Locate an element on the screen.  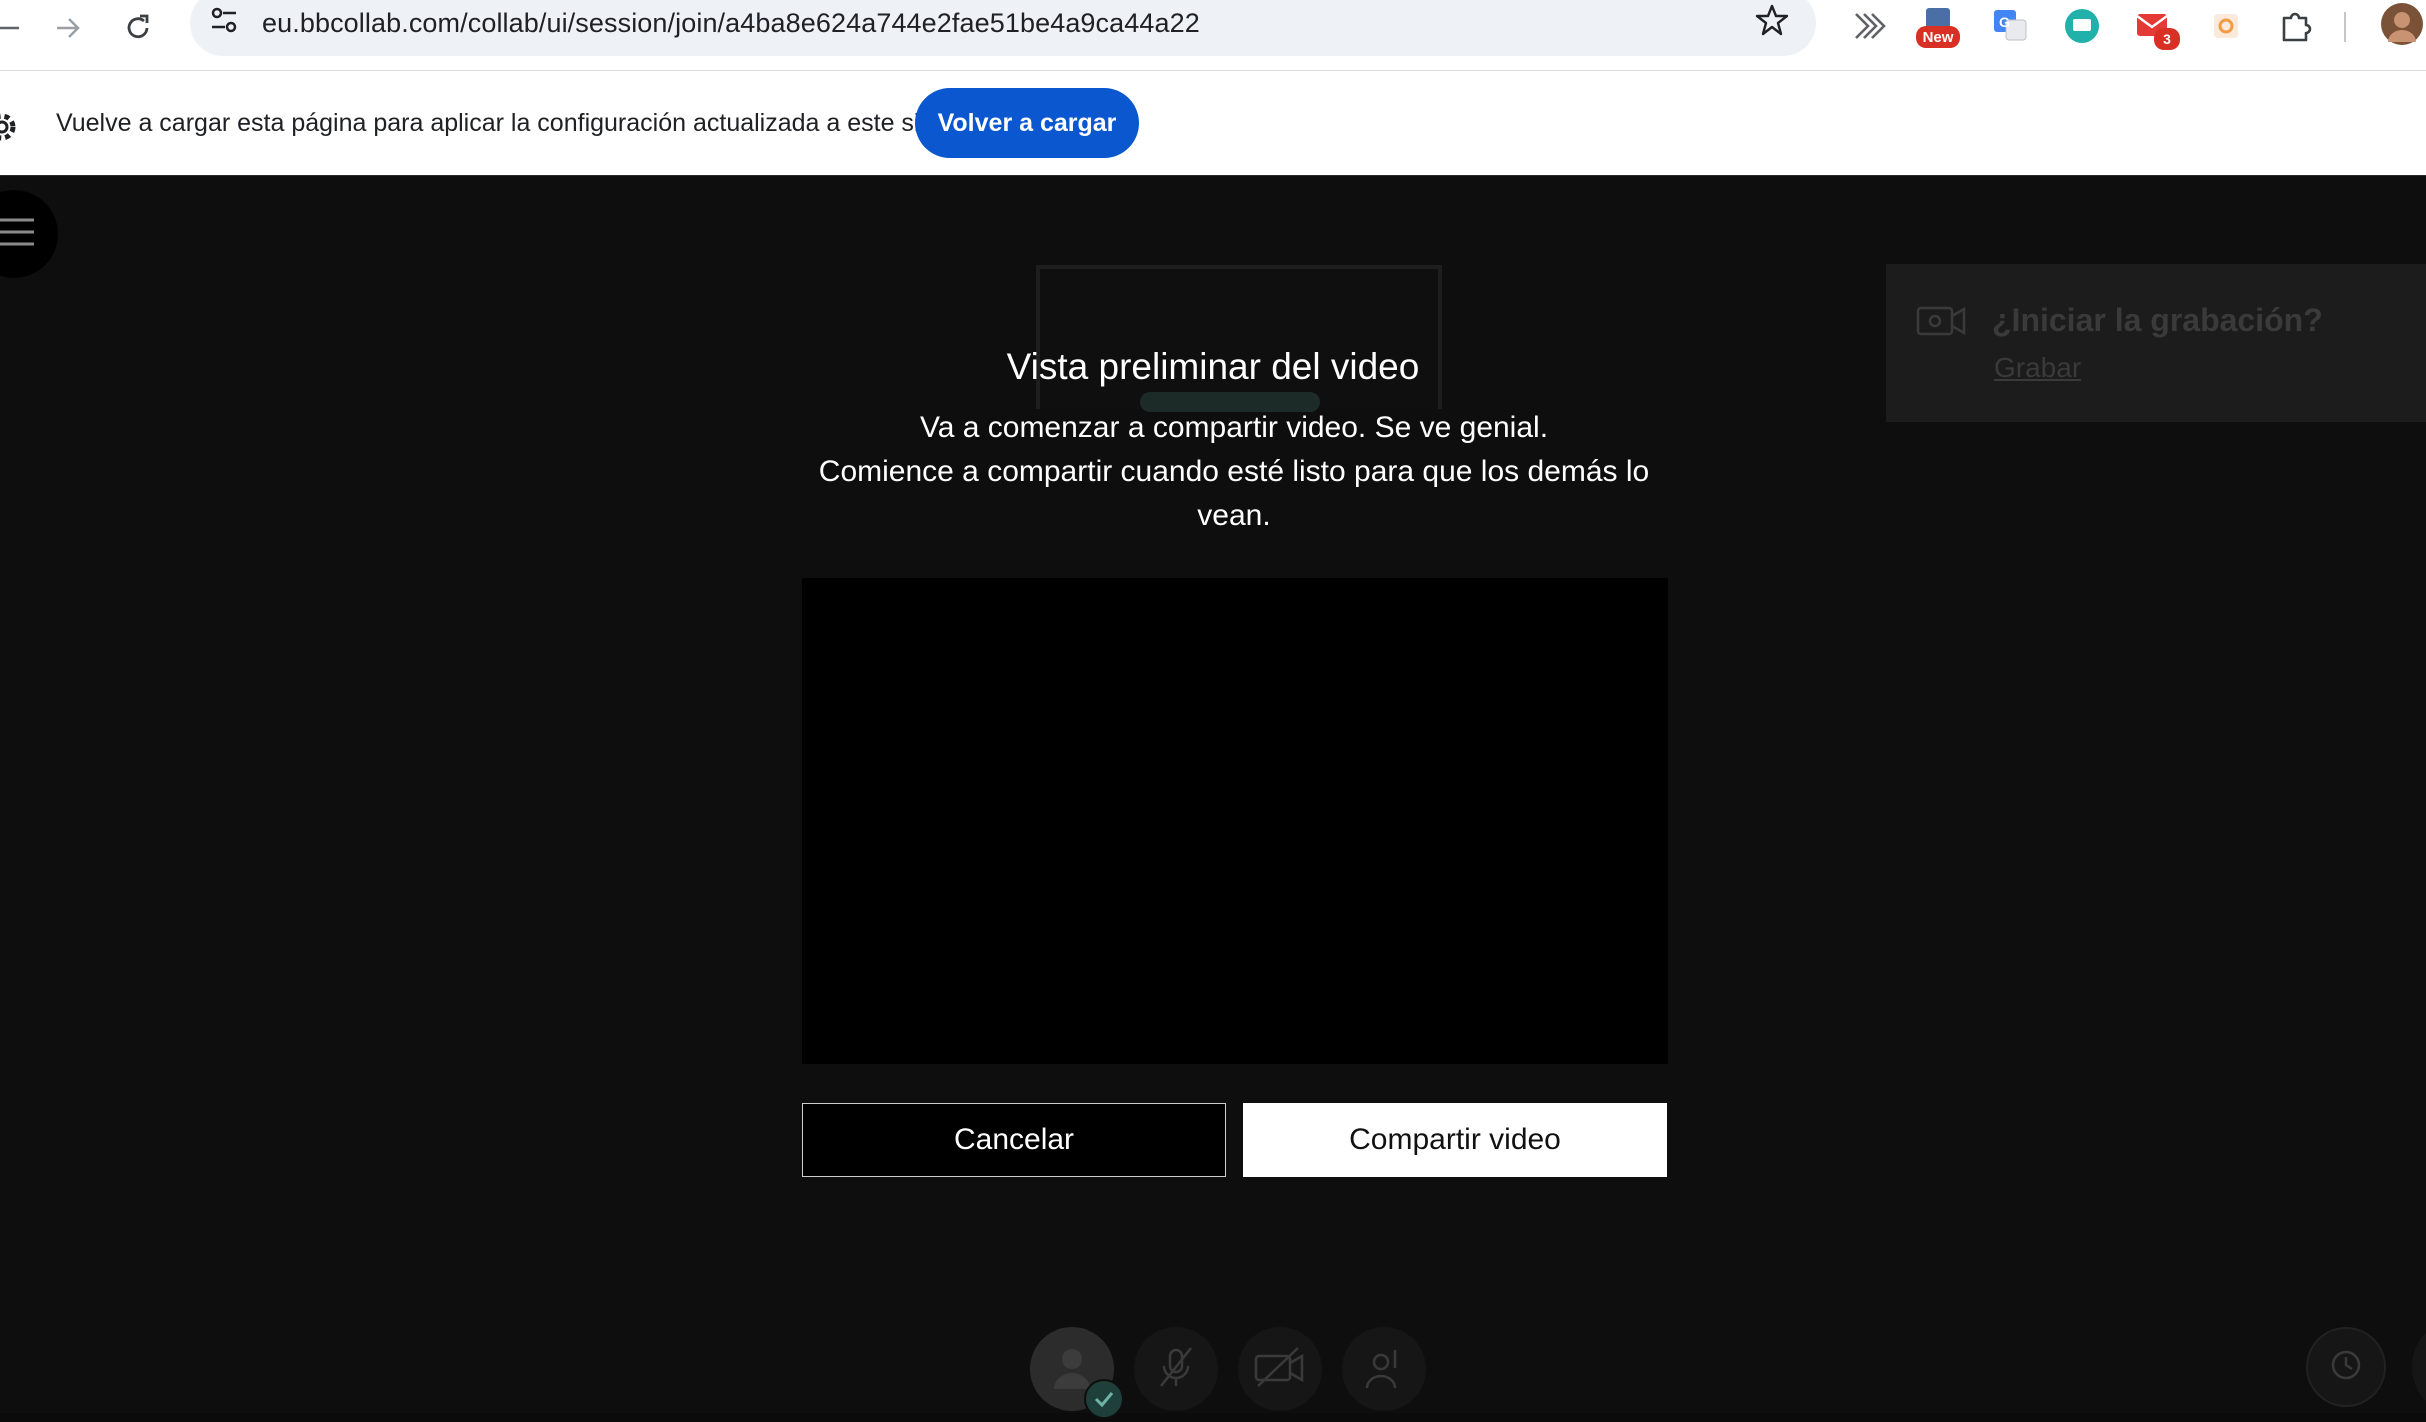
svg-text: G is located at coordinates (2004, 22).